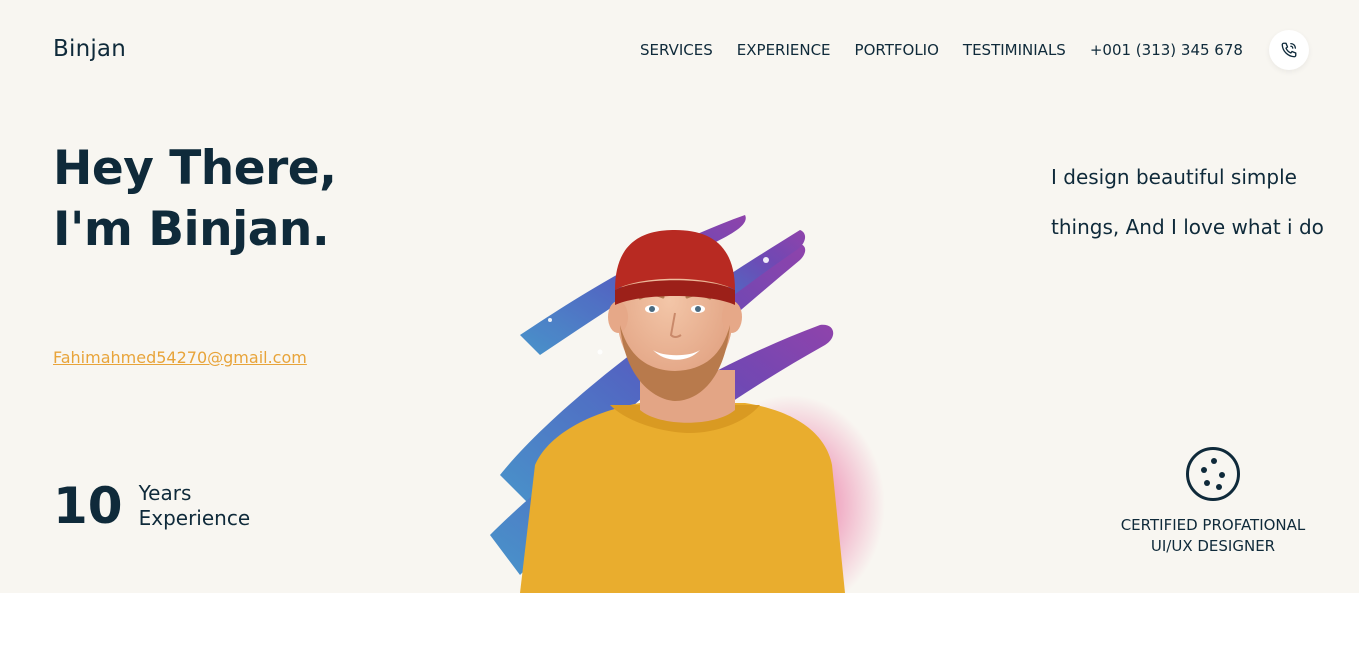 Image resolution: width=1359 pixels, height=651 pixels. Describe the element at coordinates (194, 518) in the screenshot. I see `experience-label-line-2: Experience` at that location.